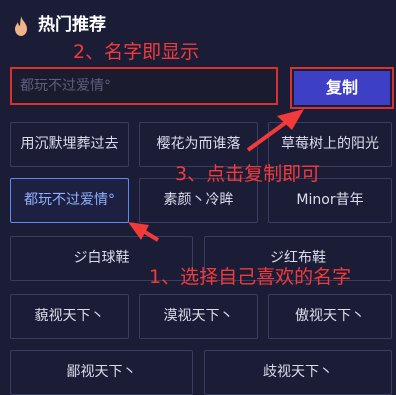  I want to click on annotation-step1: 1、选择自己喜欢的名字, so click(250, 277).